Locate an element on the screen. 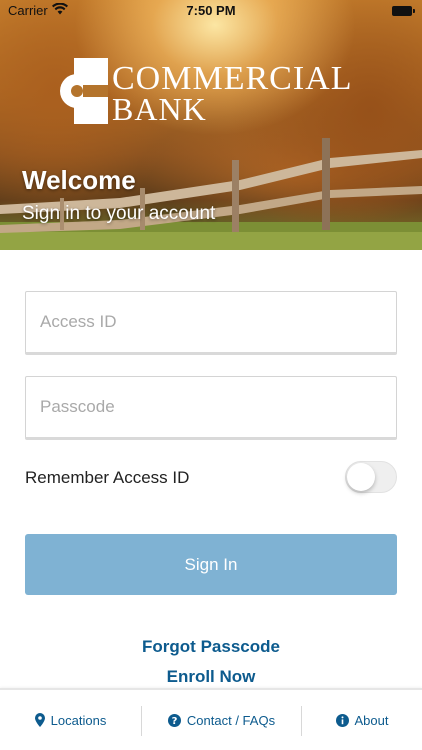 Image resolution: width=422 pixels, height=750 pixels. remember-access-id-label: Remember Access ID is located at coordinates (107, 477).